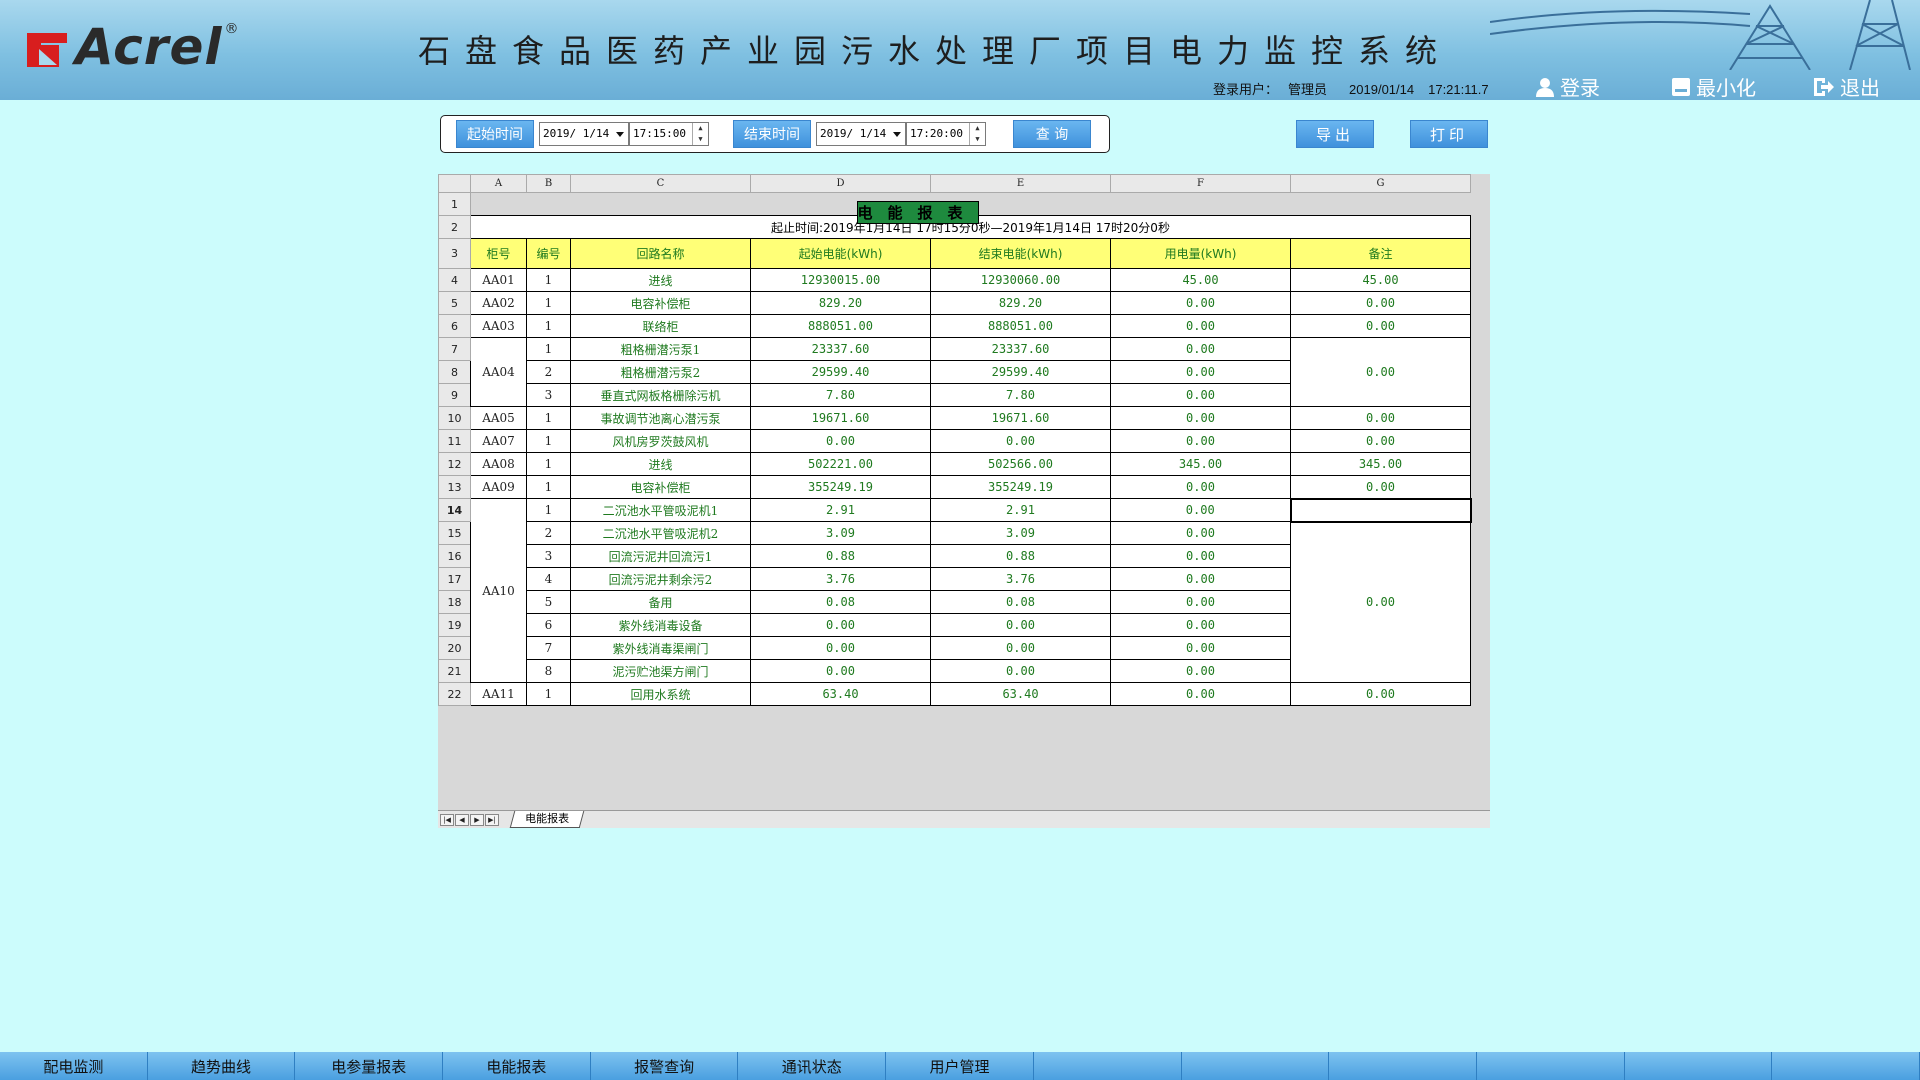 The width and height of the screenshot is (1920, 1080). What do you see at coordinates (840, 487) in the screenshot?
I see `start-energy-cell: 355249.19` at bounding box center [840, 487].